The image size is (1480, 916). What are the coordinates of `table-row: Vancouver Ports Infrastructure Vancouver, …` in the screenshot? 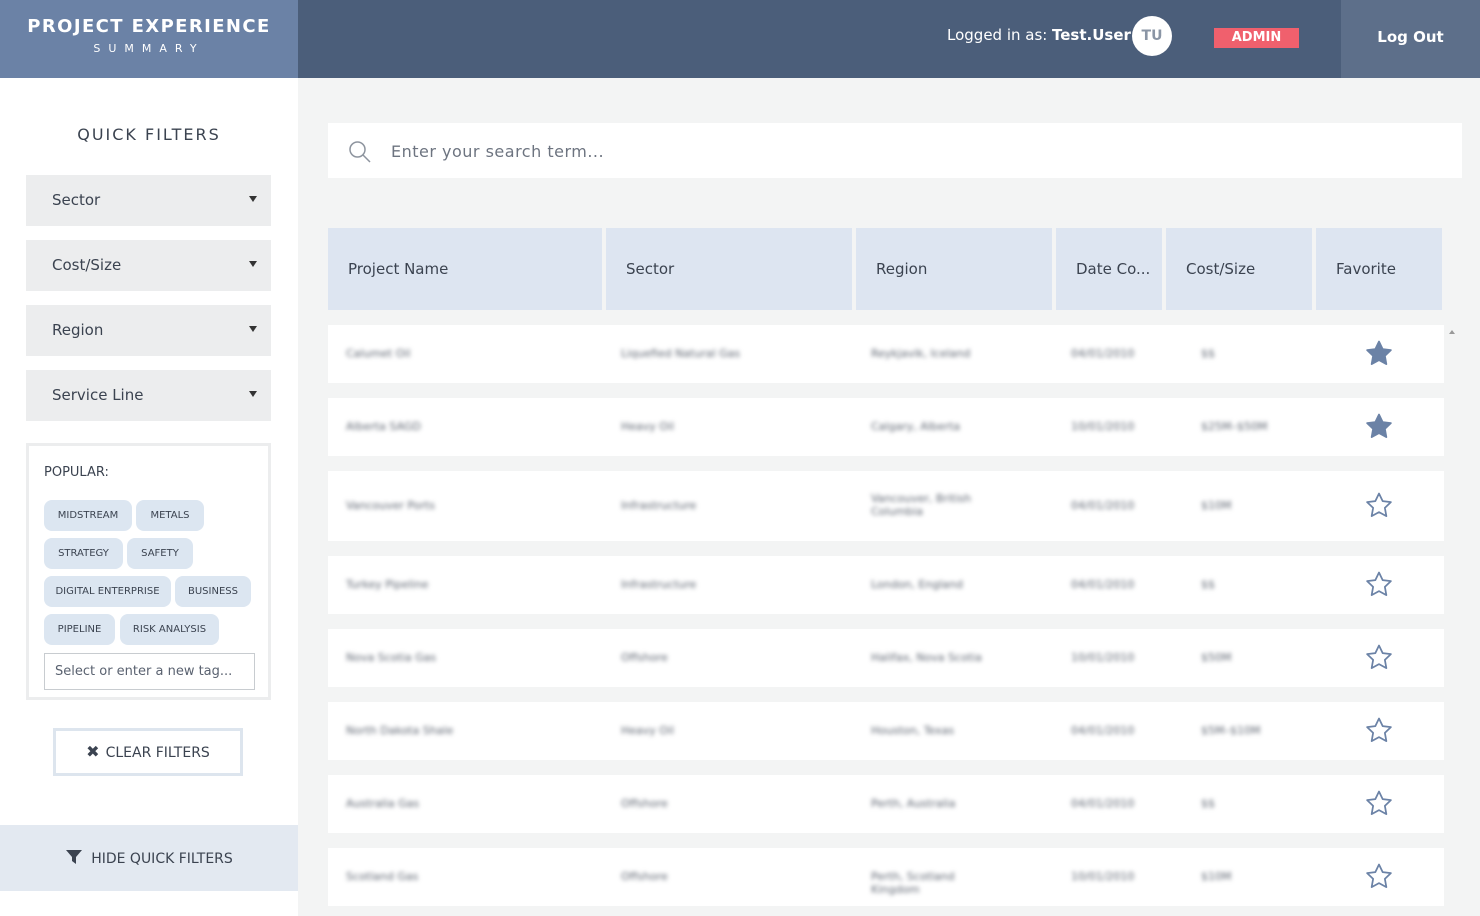 It's located at (886, 506).